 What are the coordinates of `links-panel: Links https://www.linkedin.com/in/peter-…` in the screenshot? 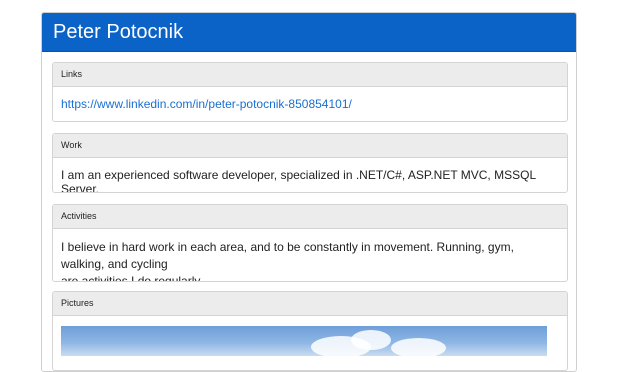 It's located at (310, 92).